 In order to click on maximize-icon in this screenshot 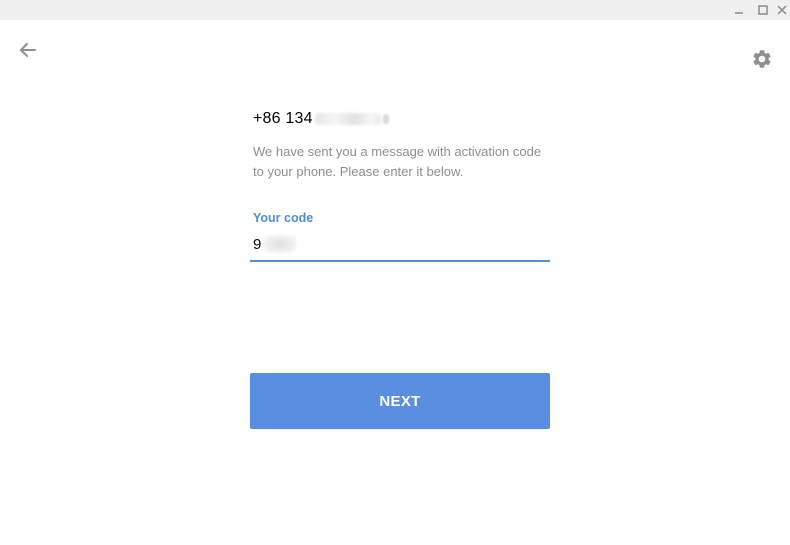, I will do `click(763, 10)`.